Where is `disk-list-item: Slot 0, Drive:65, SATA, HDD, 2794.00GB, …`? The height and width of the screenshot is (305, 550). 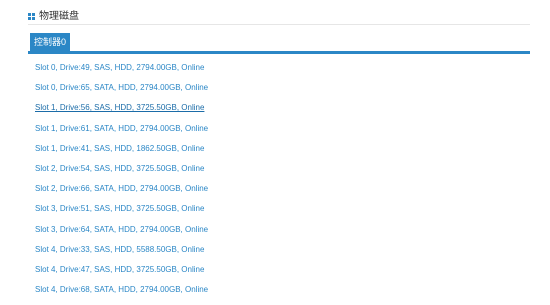
disk-list-item: Slot 0, Drive:65, SATA, HDD, 2794.00GB, … is located at coordinates (121, 90).